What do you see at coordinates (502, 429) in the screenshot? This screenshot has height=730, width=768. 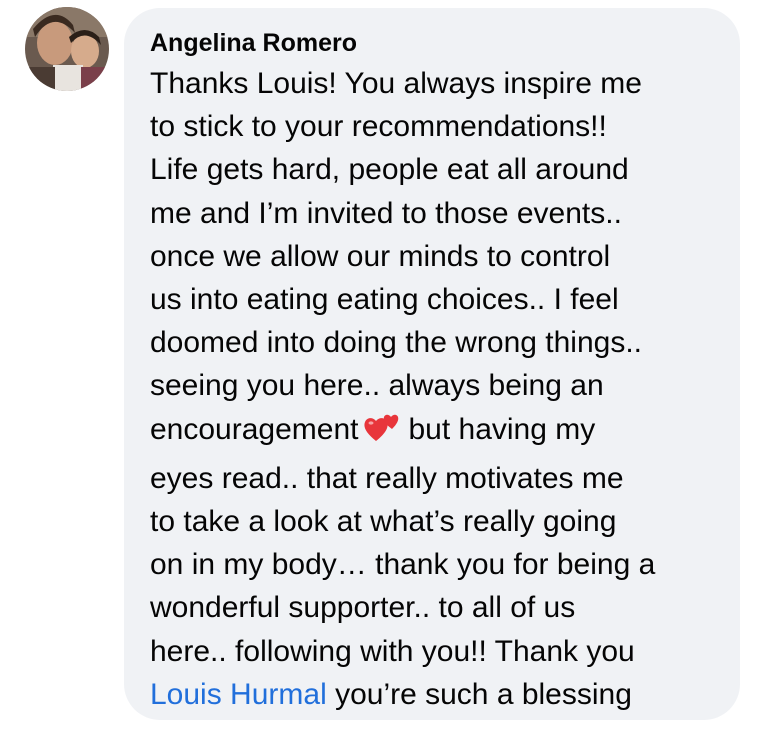 I see `emoji-line-suffix: but having my` at bounding box center [502, 429].